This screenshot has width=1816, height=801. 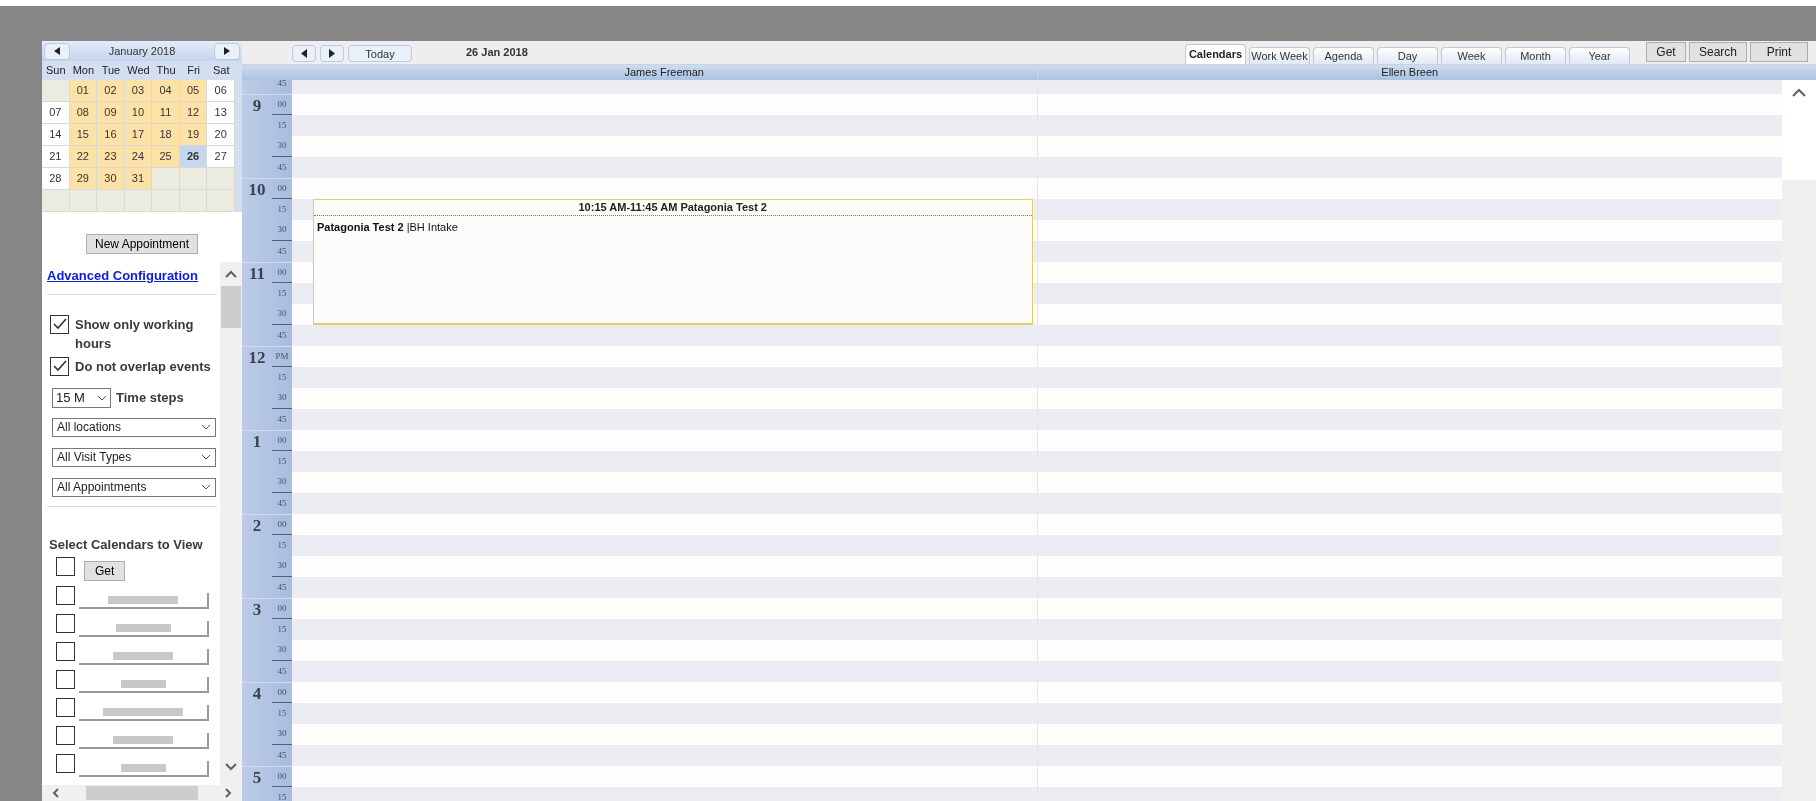 What do you see at coordinates (166, 91) in the screenshot?
I see `calendar-day: 04` at bounding box center [166, 91].